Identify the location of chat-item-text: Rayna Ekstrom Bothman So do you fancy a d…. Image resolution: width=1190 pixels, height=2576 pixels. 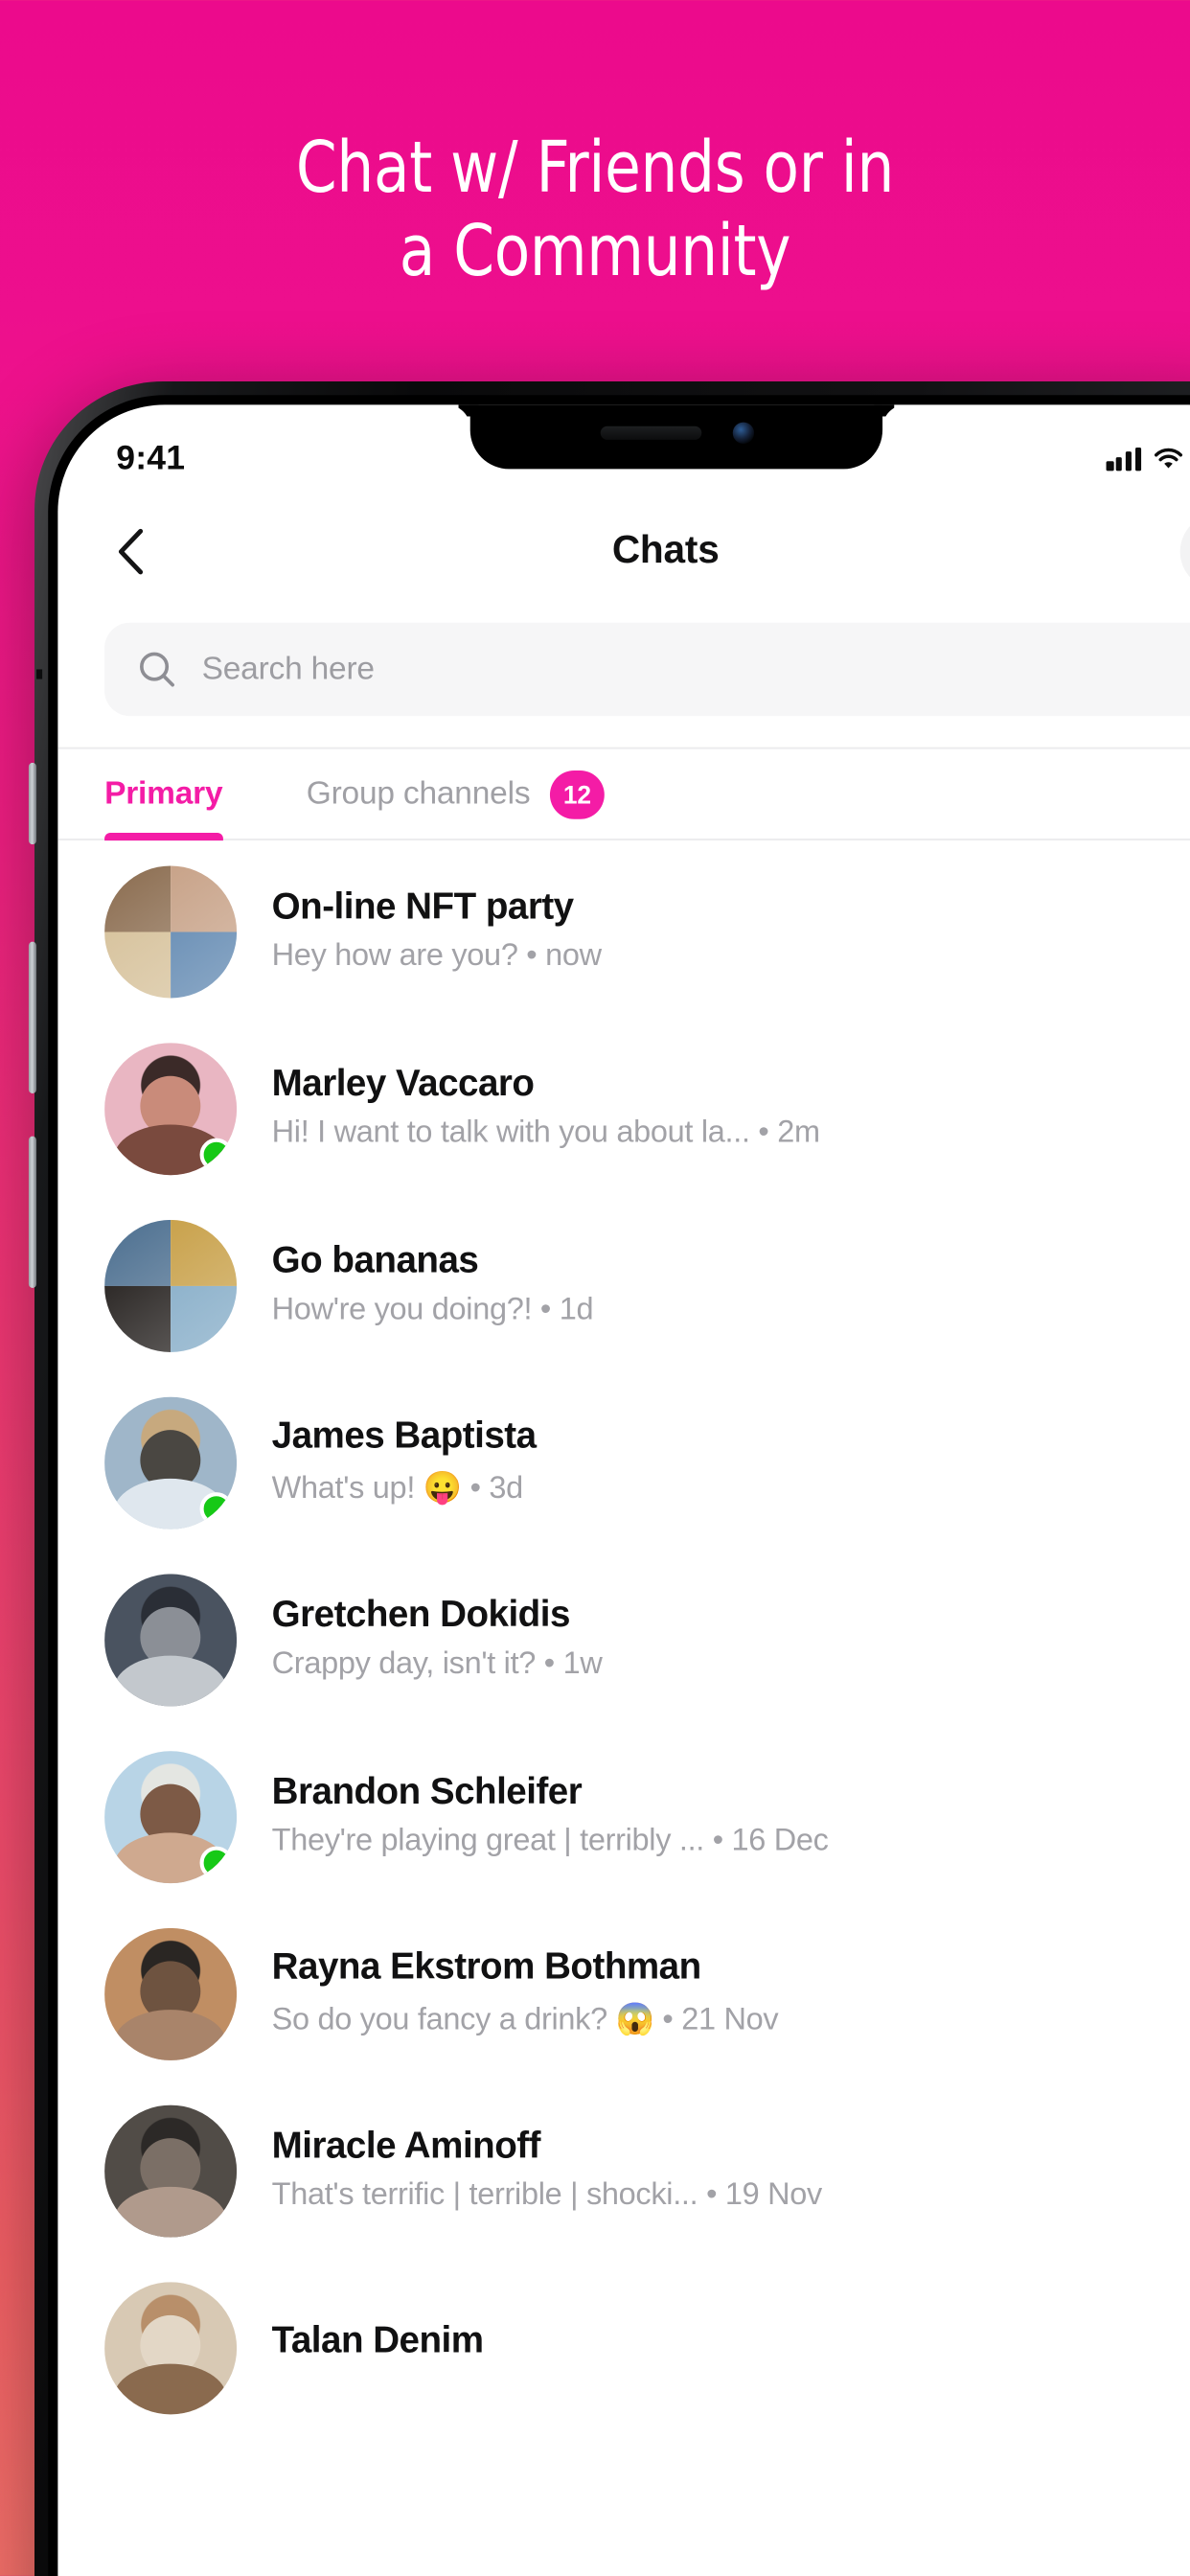
(712, 1992).